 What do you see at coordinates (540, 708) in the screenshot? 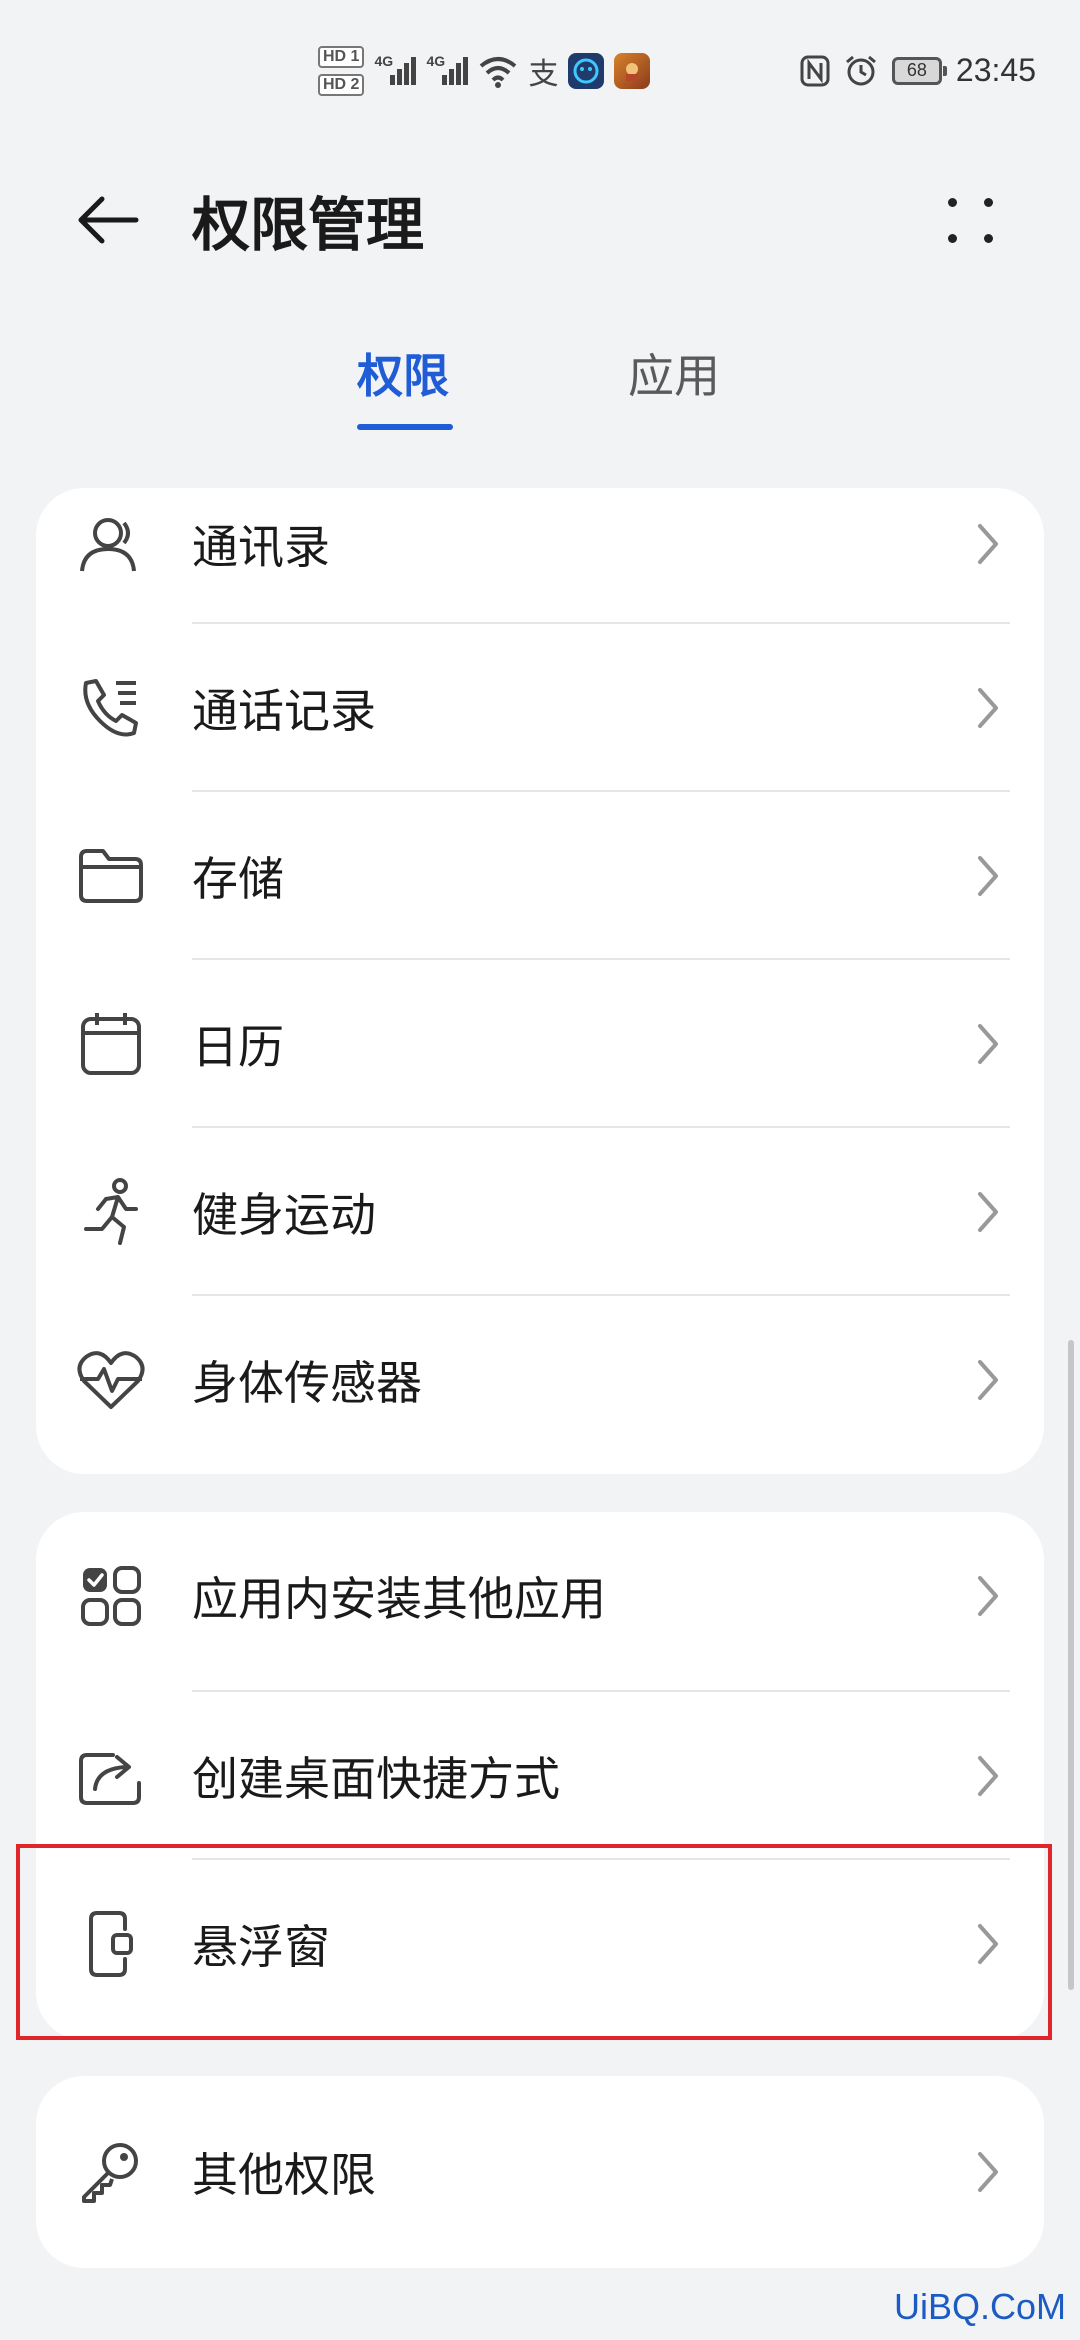
I see `list-item-call-log: 通话记录` at bounding box center [540, 708].